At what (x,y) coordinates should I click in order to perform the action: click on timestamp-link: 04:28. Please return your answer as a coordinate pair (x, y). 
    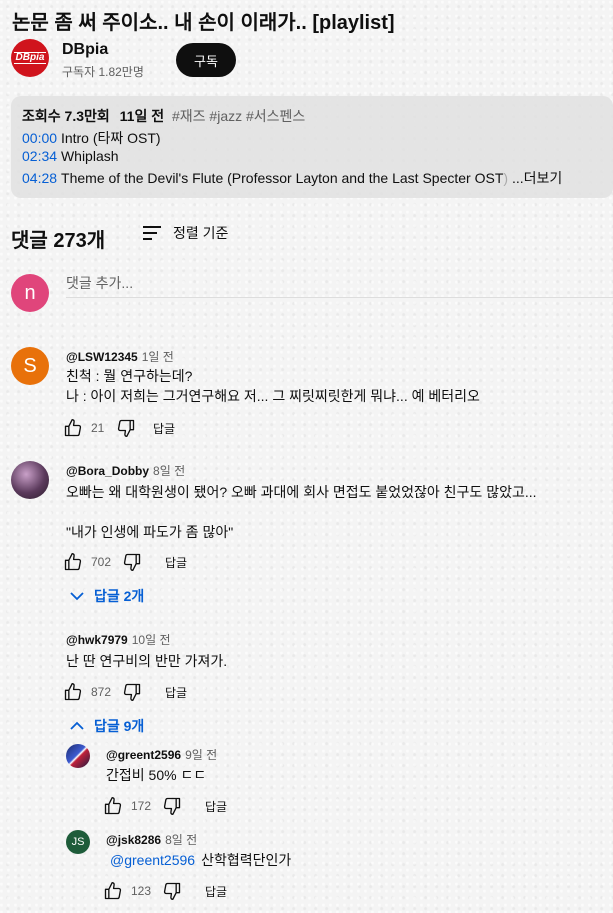
    Looking at the image, I should click on (39, 178).